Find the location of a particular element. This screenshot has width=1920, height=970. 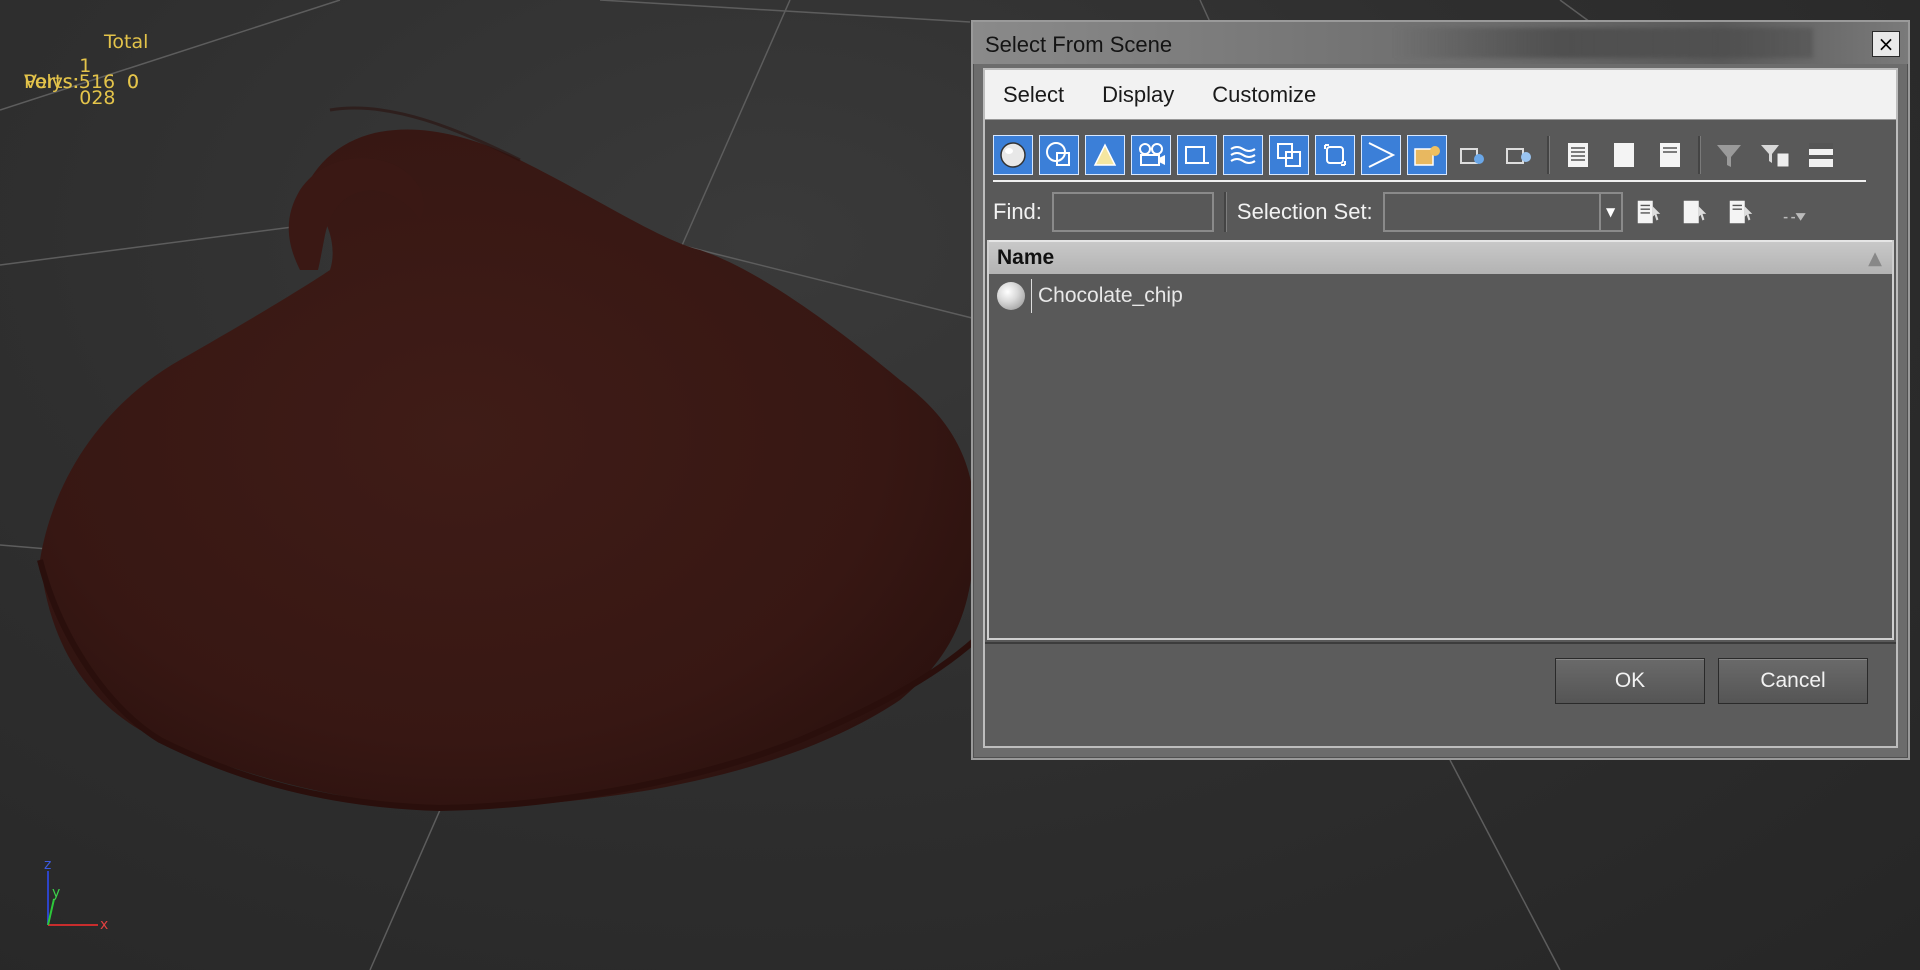

select-invert-icon is located at coordinates (1670, 155).